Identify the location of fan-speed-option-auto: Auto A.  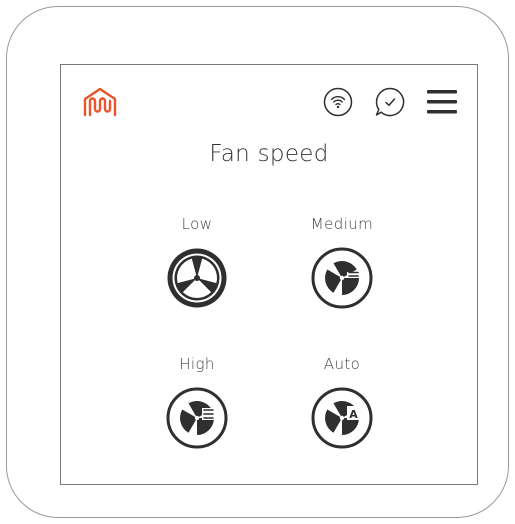
(342, 402).